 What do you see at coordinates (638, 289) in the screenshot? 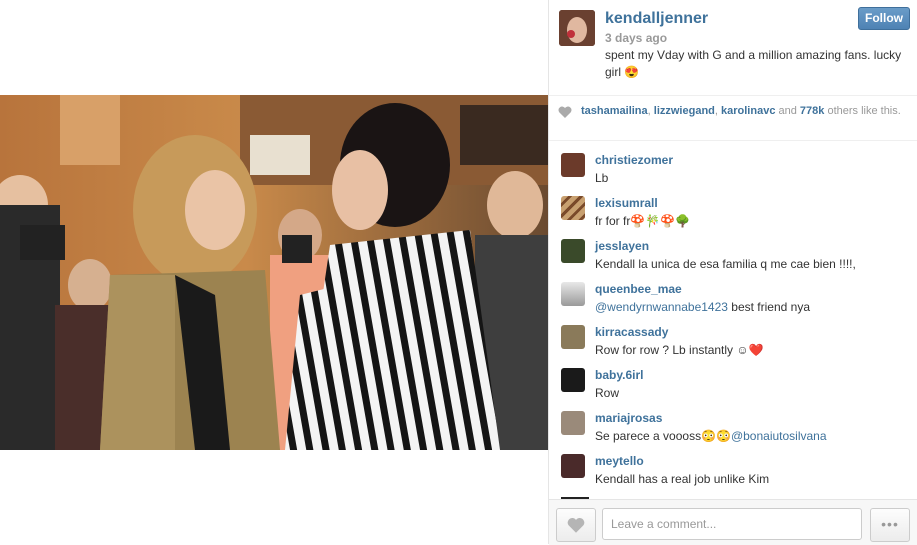
I see `comment-username: queenbee_mae` at bounding box center [638, 289].